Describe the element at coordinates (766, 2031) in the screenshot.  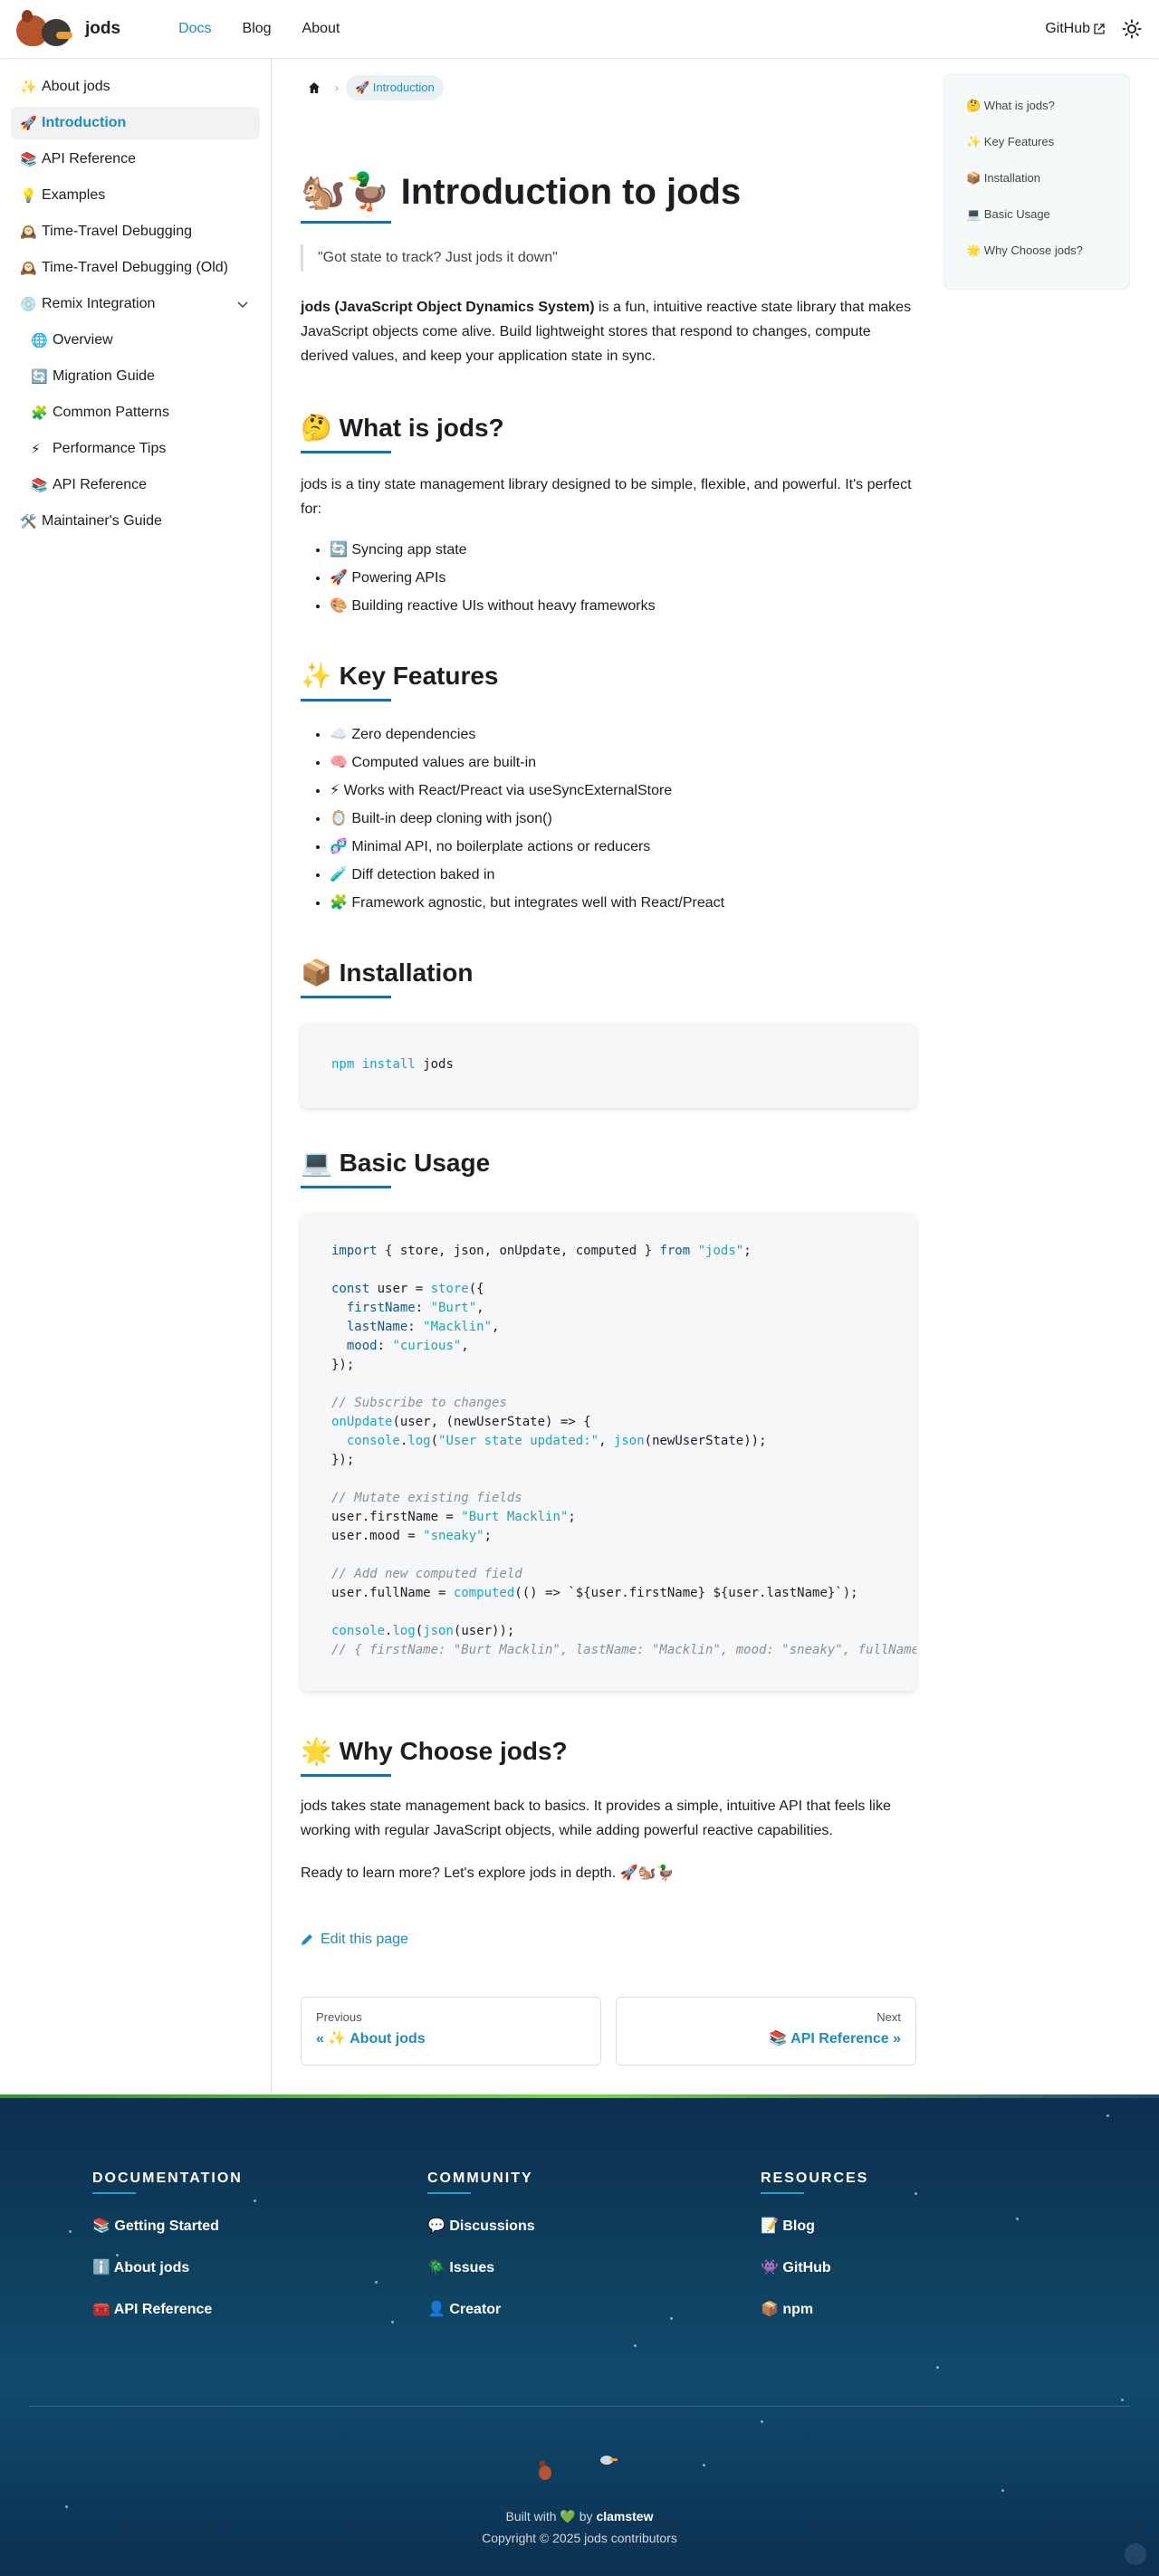
I see `next-page-link: Next 📚 API Reference »` at that location.